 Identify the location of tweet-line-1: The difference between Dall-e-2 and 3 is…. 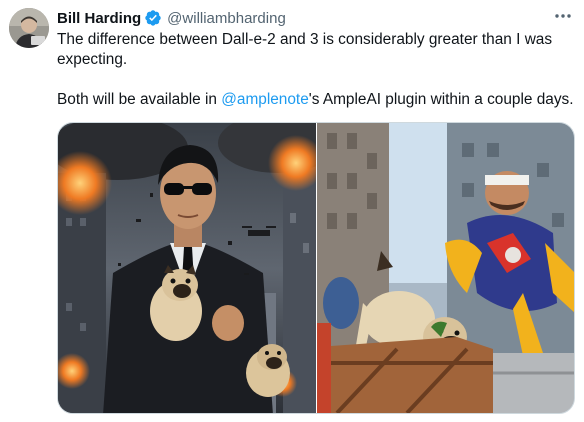
(305, 49).